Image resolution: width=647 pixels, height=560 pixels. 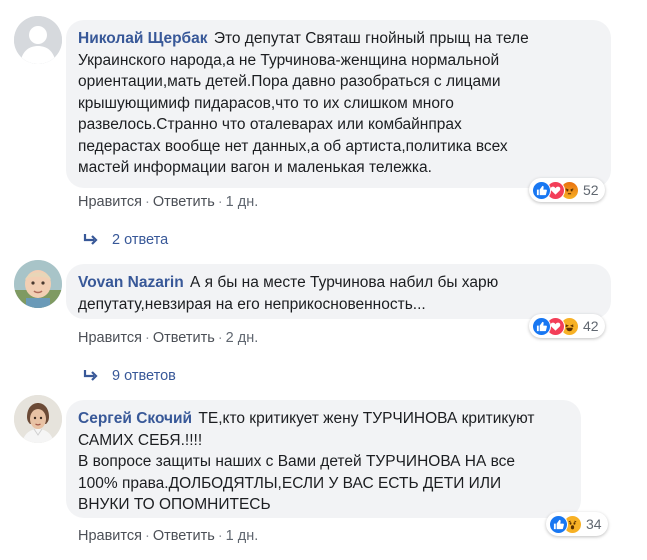 What do you see at coordinates (567, 190) in the screenshot?
I see `reactions-summary: 52` at bounding box center [567, 190].